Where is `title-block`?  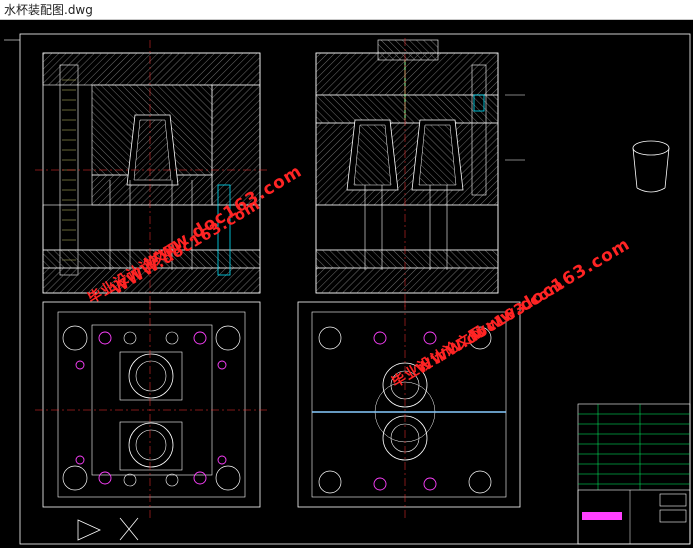
title-block is located at coordinates (634, 474).